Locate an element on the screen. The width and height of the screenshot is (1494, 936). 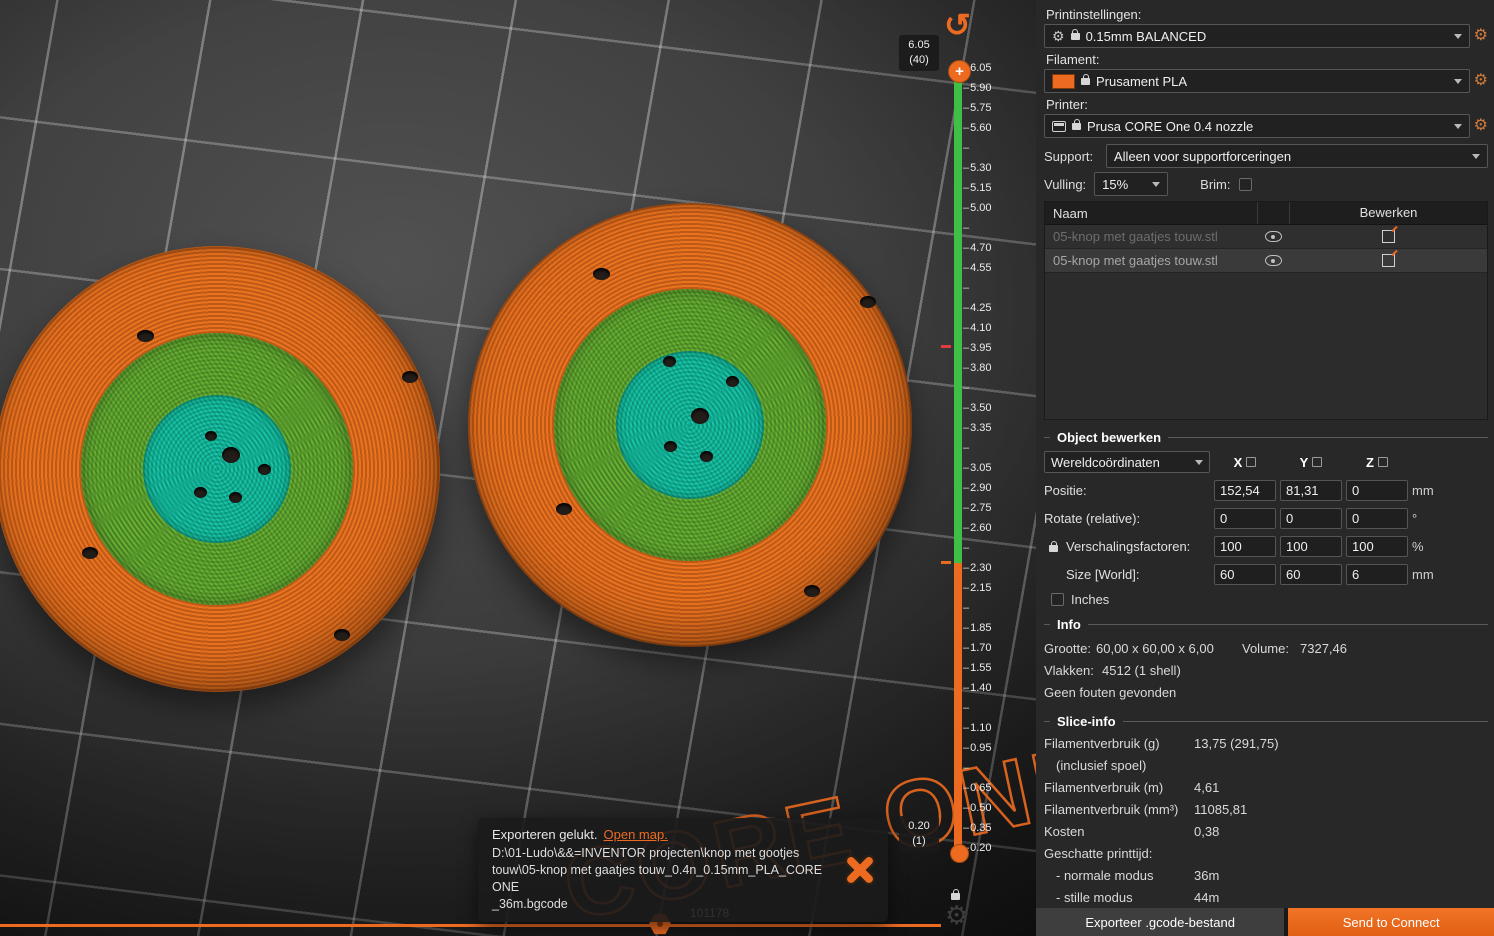
layer-tick: –3.80 is located at coordinates (977, 367).